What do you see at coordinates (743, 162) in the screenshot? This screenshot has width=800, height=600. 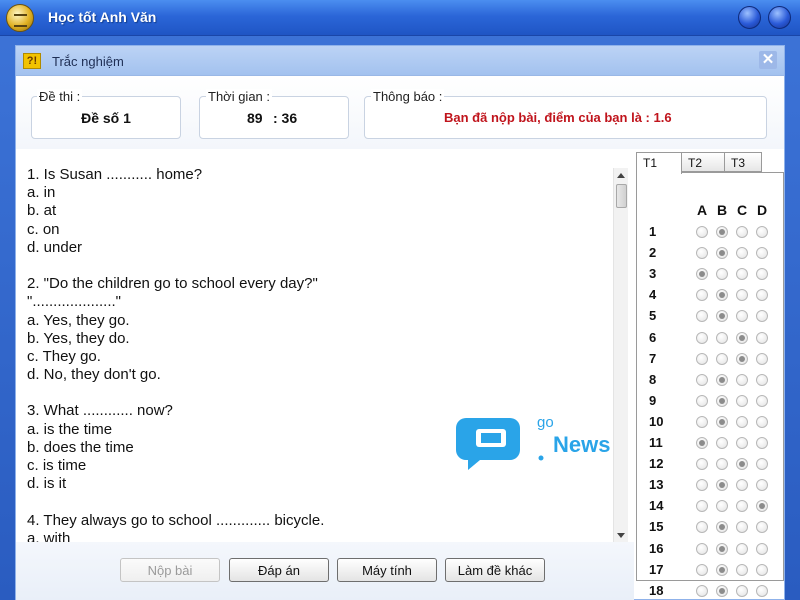 I see `tab-t3: T3` at bounding box center [743, 162].